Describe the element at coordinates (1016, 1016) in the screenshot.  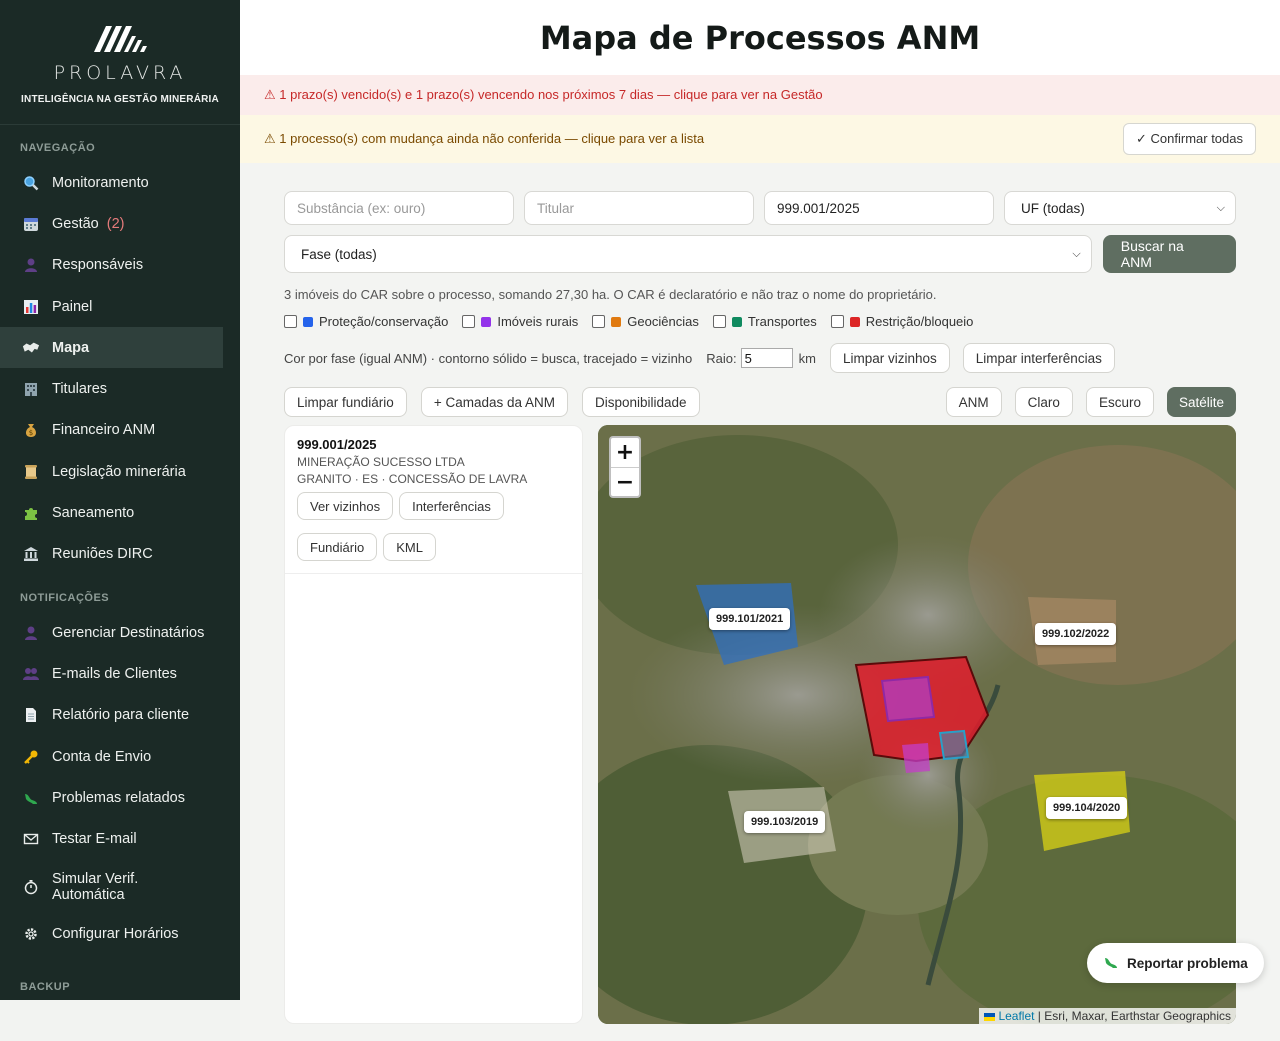
I see `leaflet-link: Leaflet` at that location.